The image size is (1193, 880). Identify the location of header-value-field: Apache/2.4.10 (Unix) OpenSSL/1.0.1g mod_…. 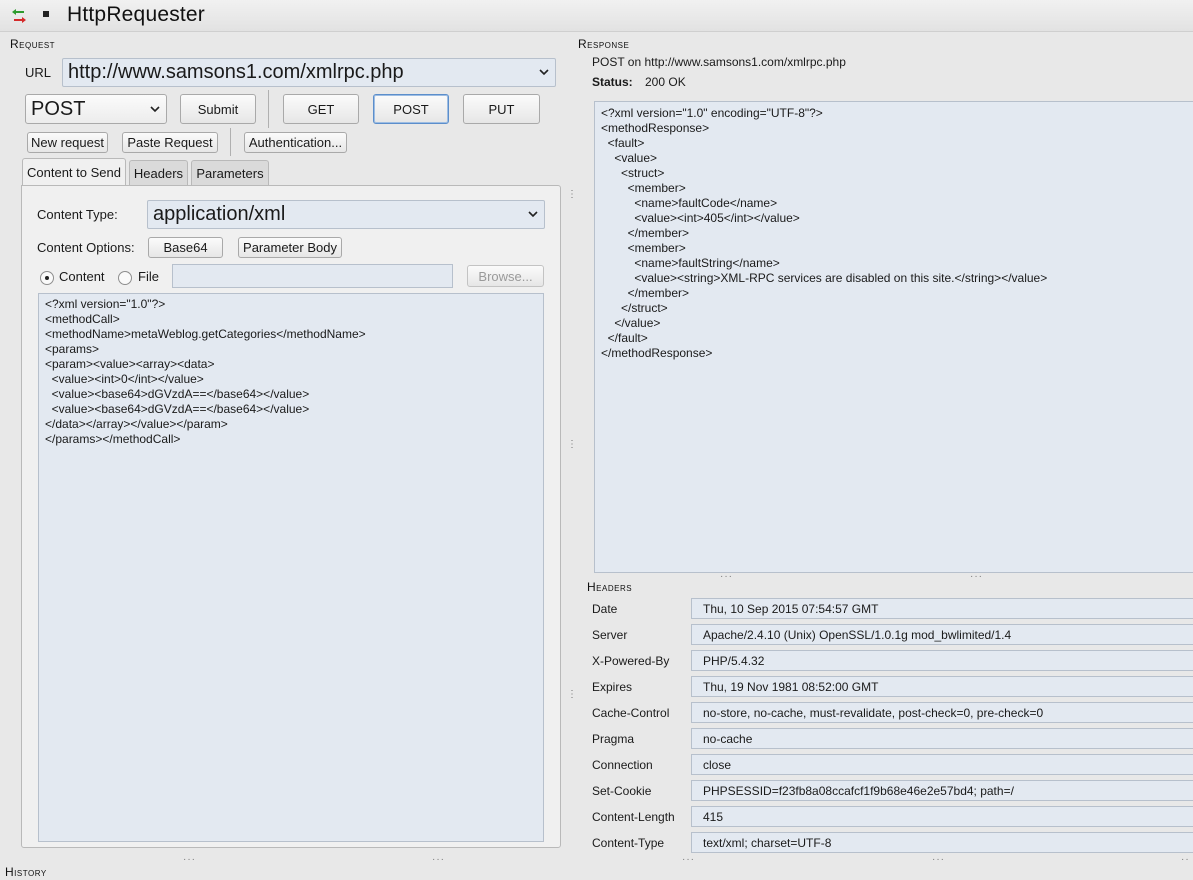
(942, 634).